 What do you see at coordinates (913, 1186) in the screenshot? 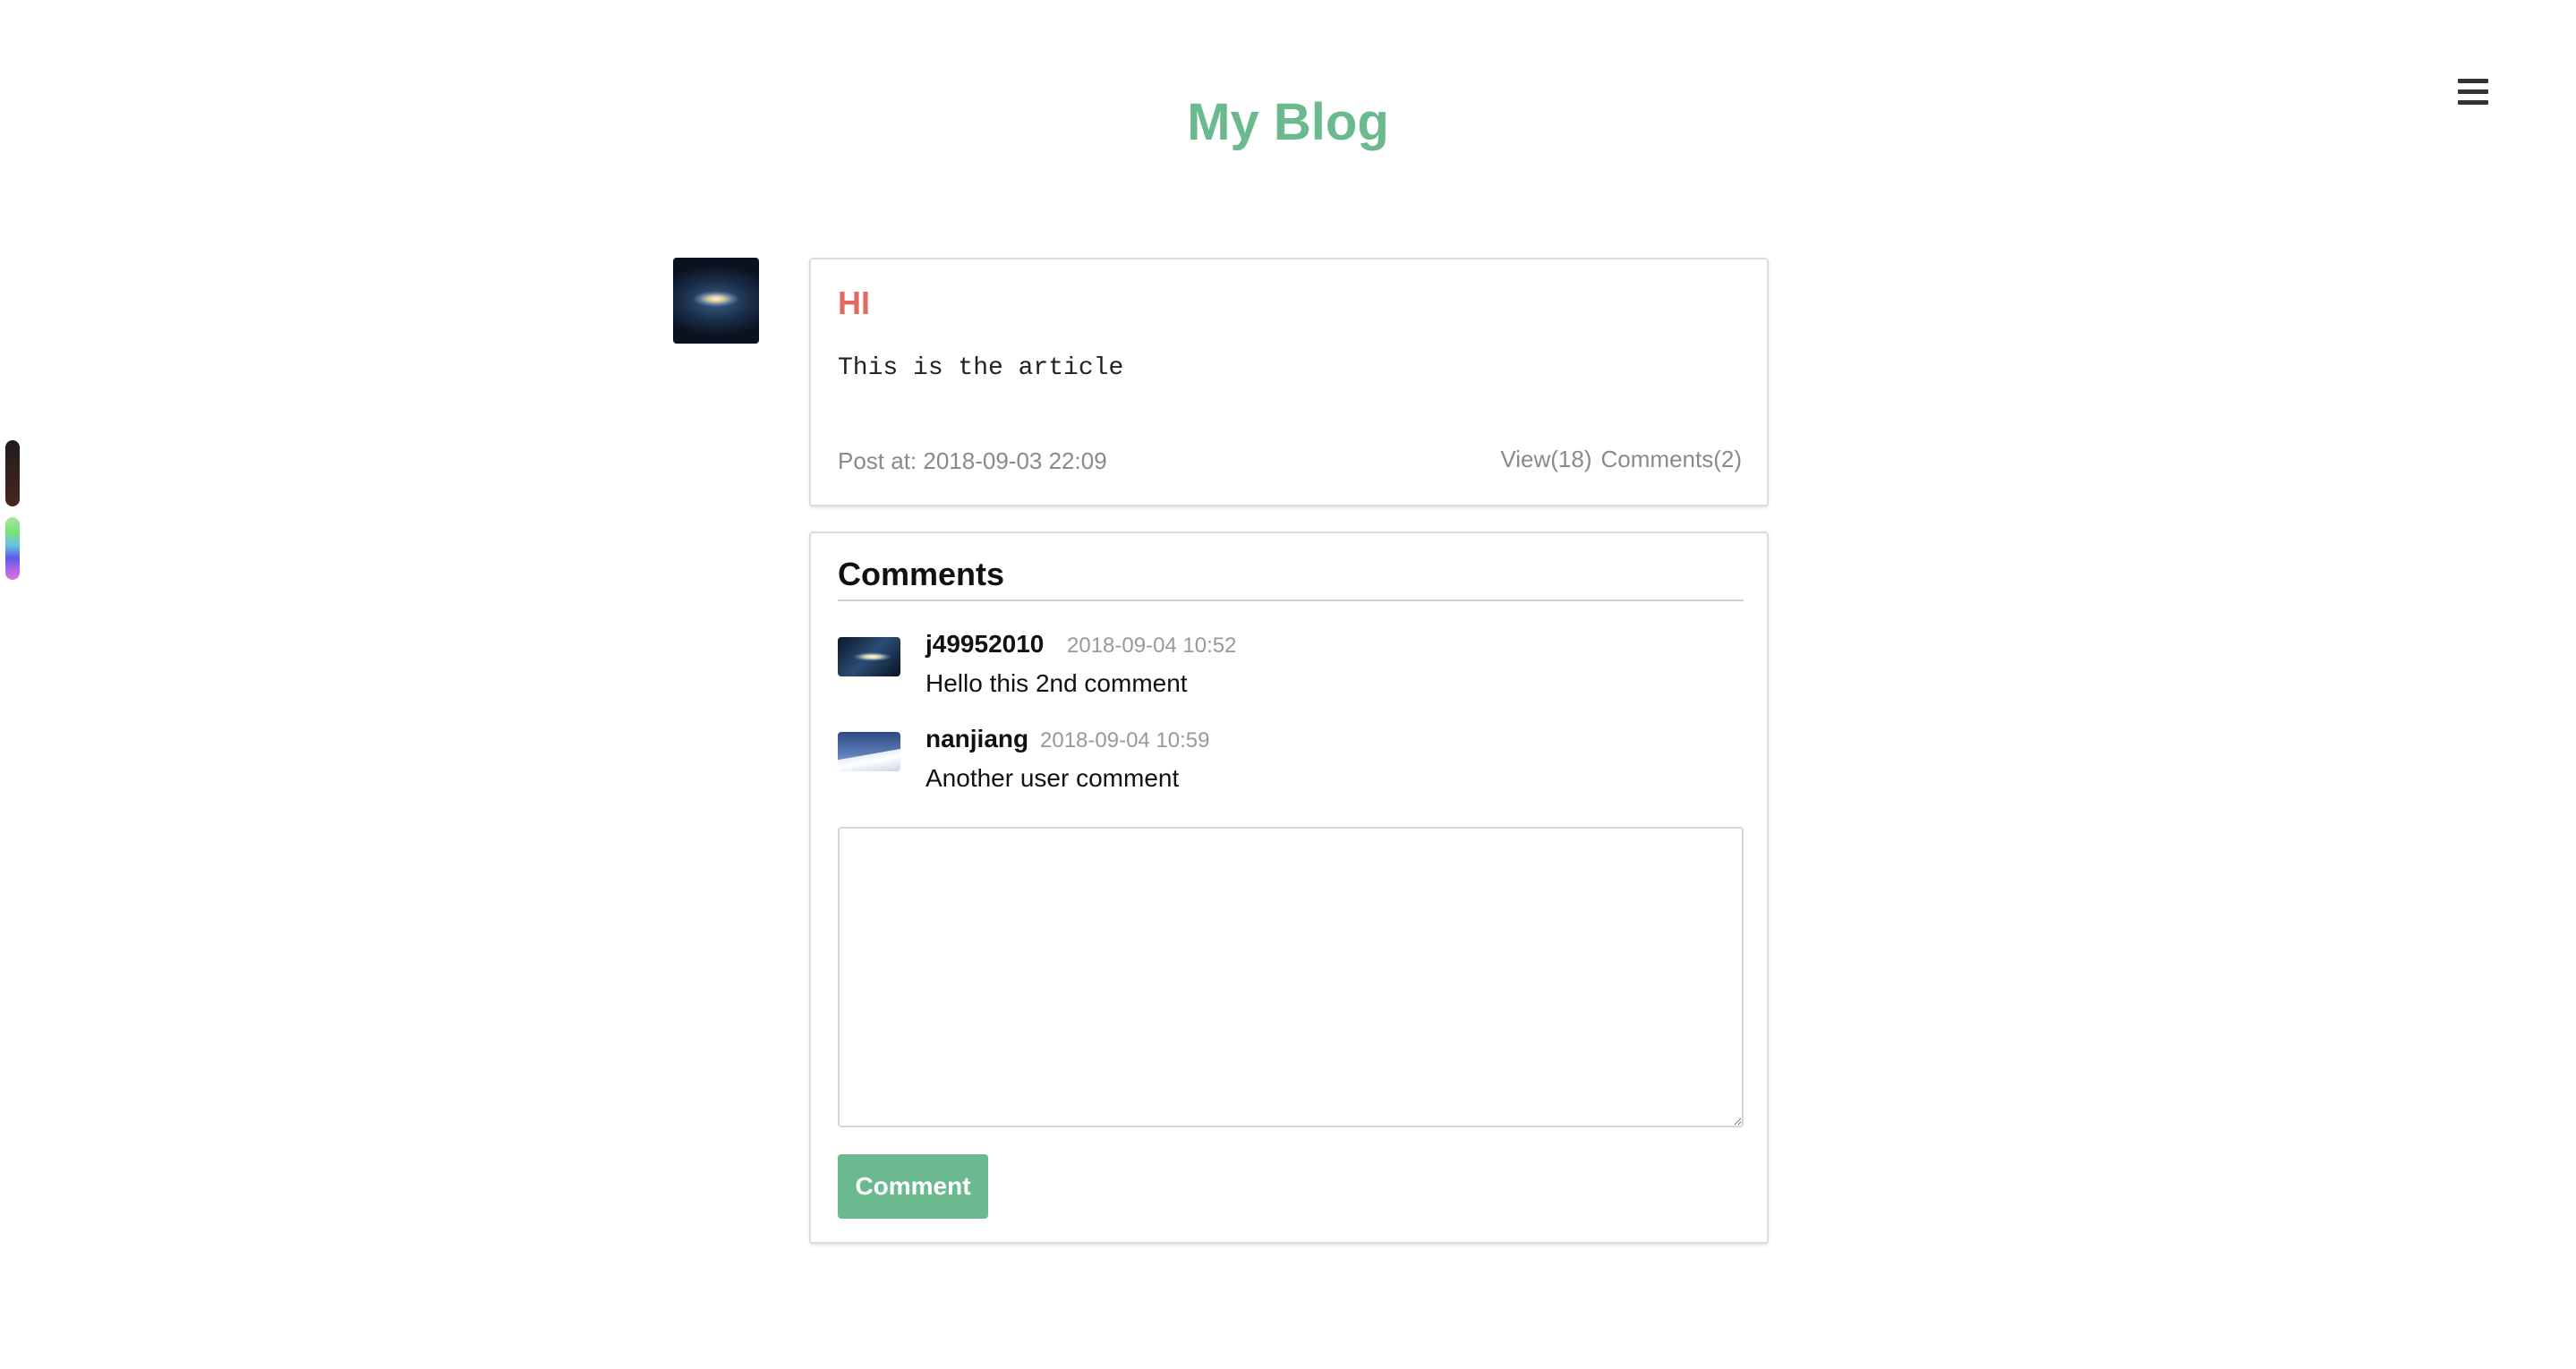
I see `submit-comment-button: Comment` at bounding box center [913, 1186].